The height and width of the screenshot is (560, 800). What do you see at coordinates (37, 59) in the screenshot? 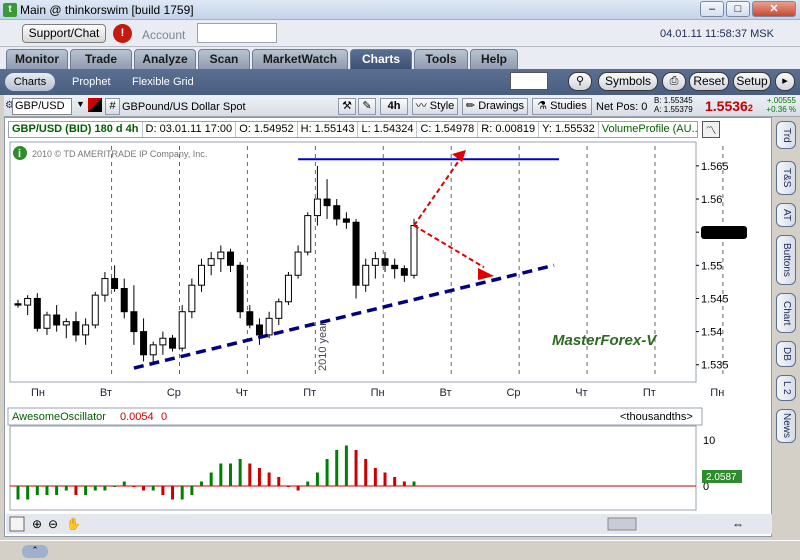
I see `tab-monitor: Monitor` at bounding box center [37, 59].